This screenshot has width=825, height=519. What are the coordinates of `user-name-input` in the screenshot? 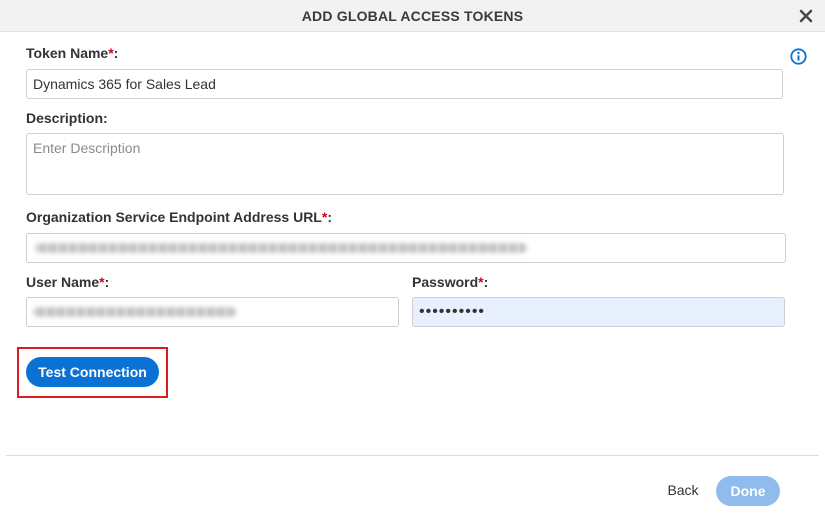 It's located at (212, 312).